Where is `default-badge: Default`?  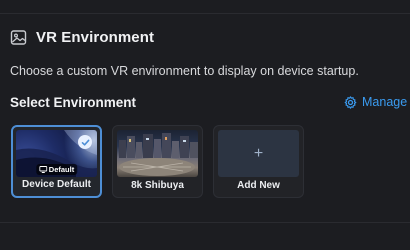 default-badge: Default is located at coordinates (56, 169).